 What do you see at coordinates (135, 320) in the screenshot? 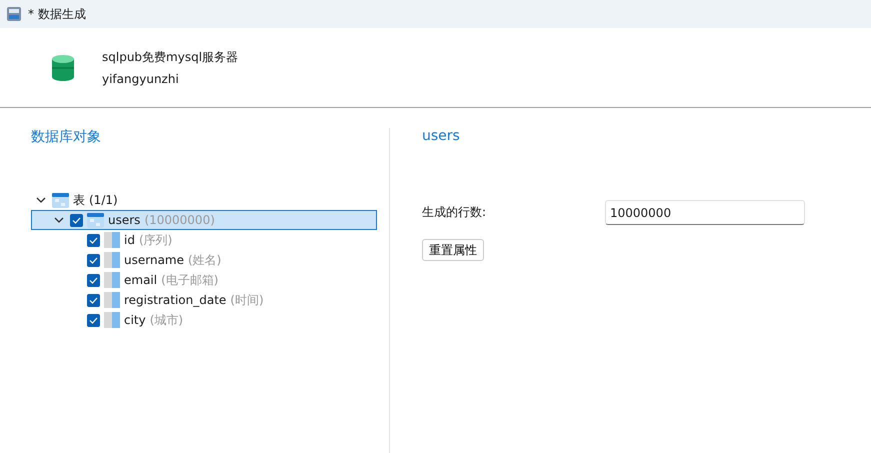
I see `tree-label: city` at bounding box center [135, 320].